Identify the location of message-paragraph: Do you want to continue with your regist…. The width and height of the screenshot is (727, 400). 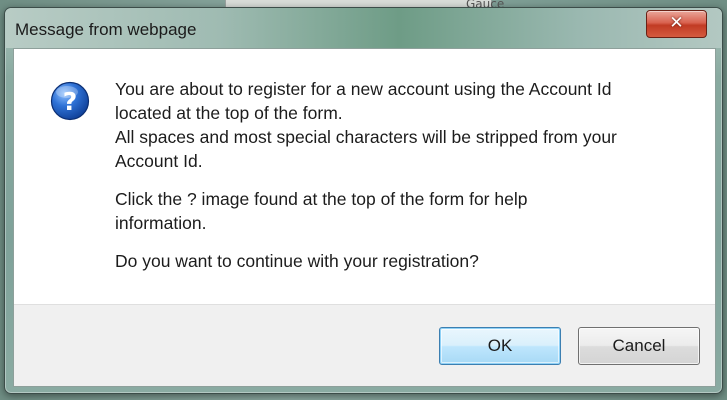
(405, 261).